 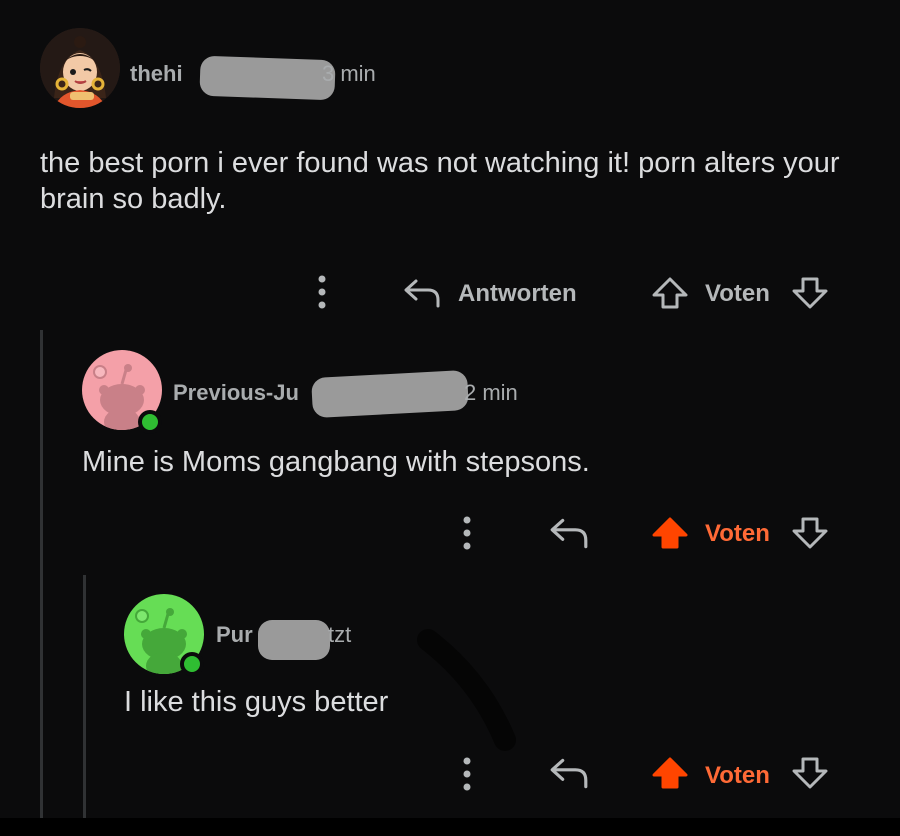 I want to click on user-avatar, so click(x=80, y=68).